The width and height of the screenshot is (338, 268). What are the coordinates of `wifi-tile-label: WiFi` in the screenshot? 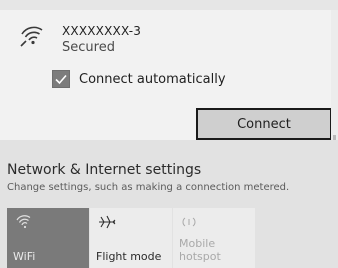 It's located at (24, 256).